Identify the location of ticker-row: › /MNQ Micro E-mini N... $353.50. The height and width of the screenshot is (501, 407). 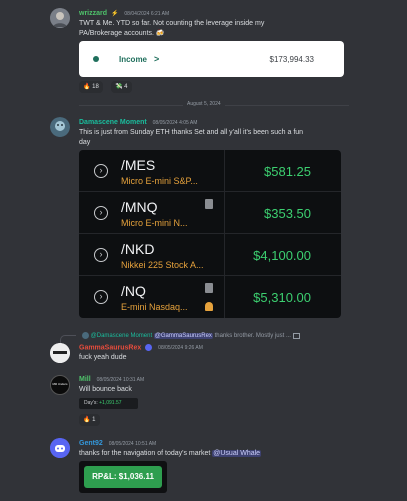
(210, 213).